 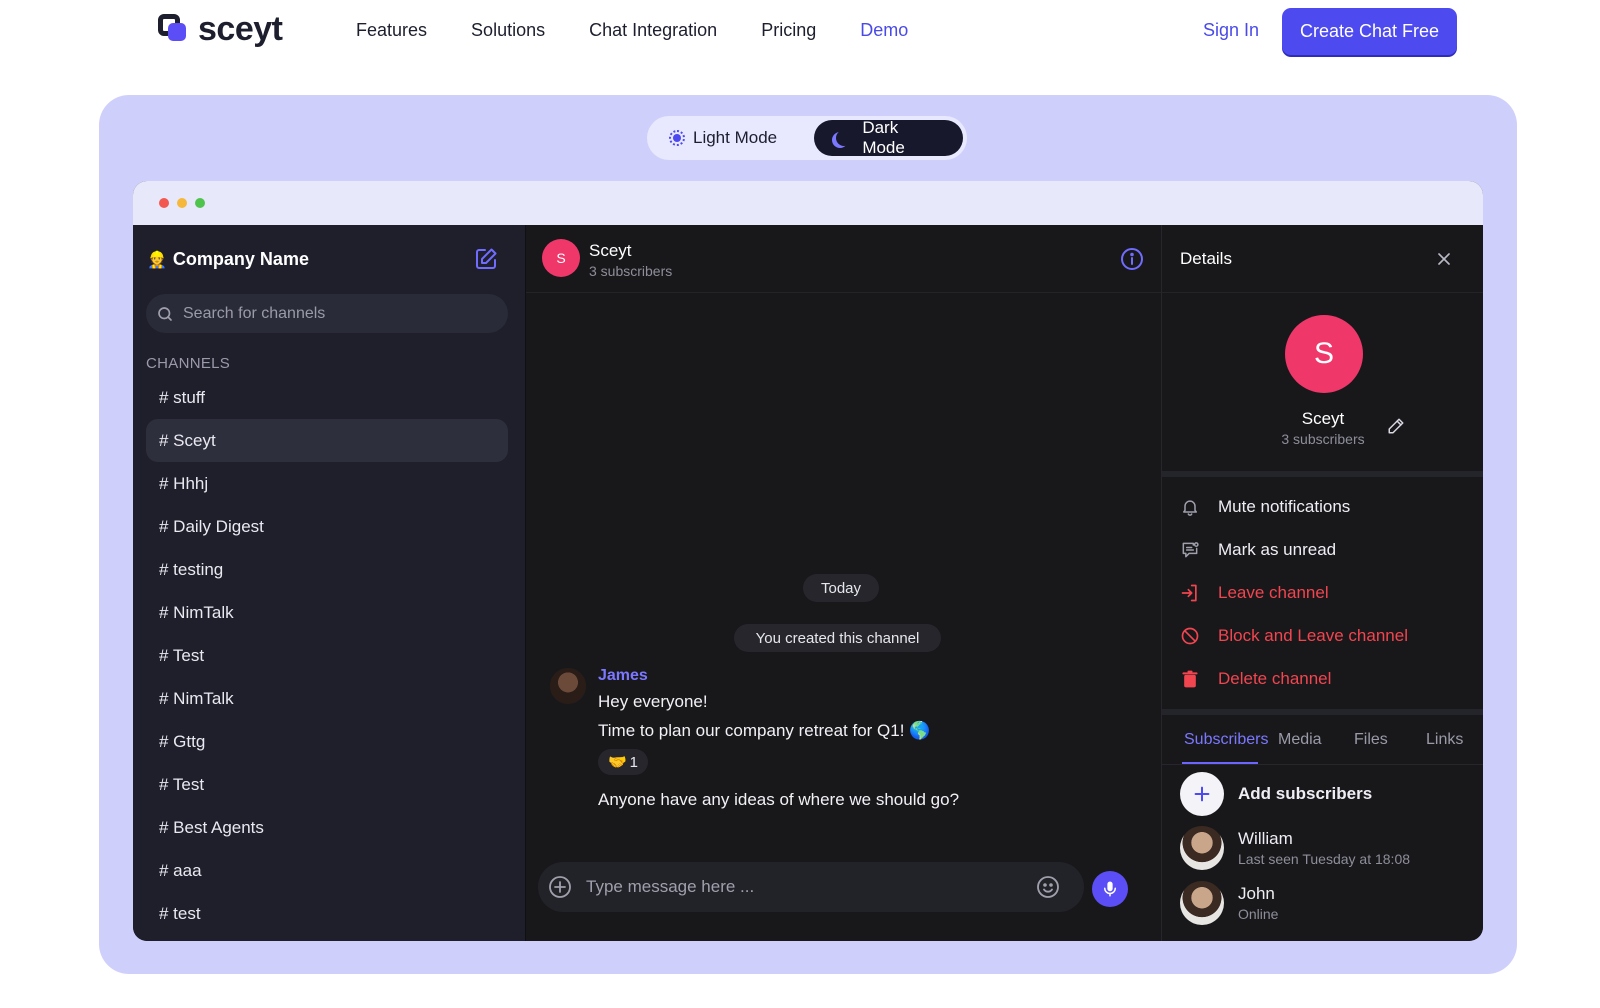 What do you see at coordinates (677, 138) in the screenshot?
I see `sun-icon` at bounding box center [677, 138].